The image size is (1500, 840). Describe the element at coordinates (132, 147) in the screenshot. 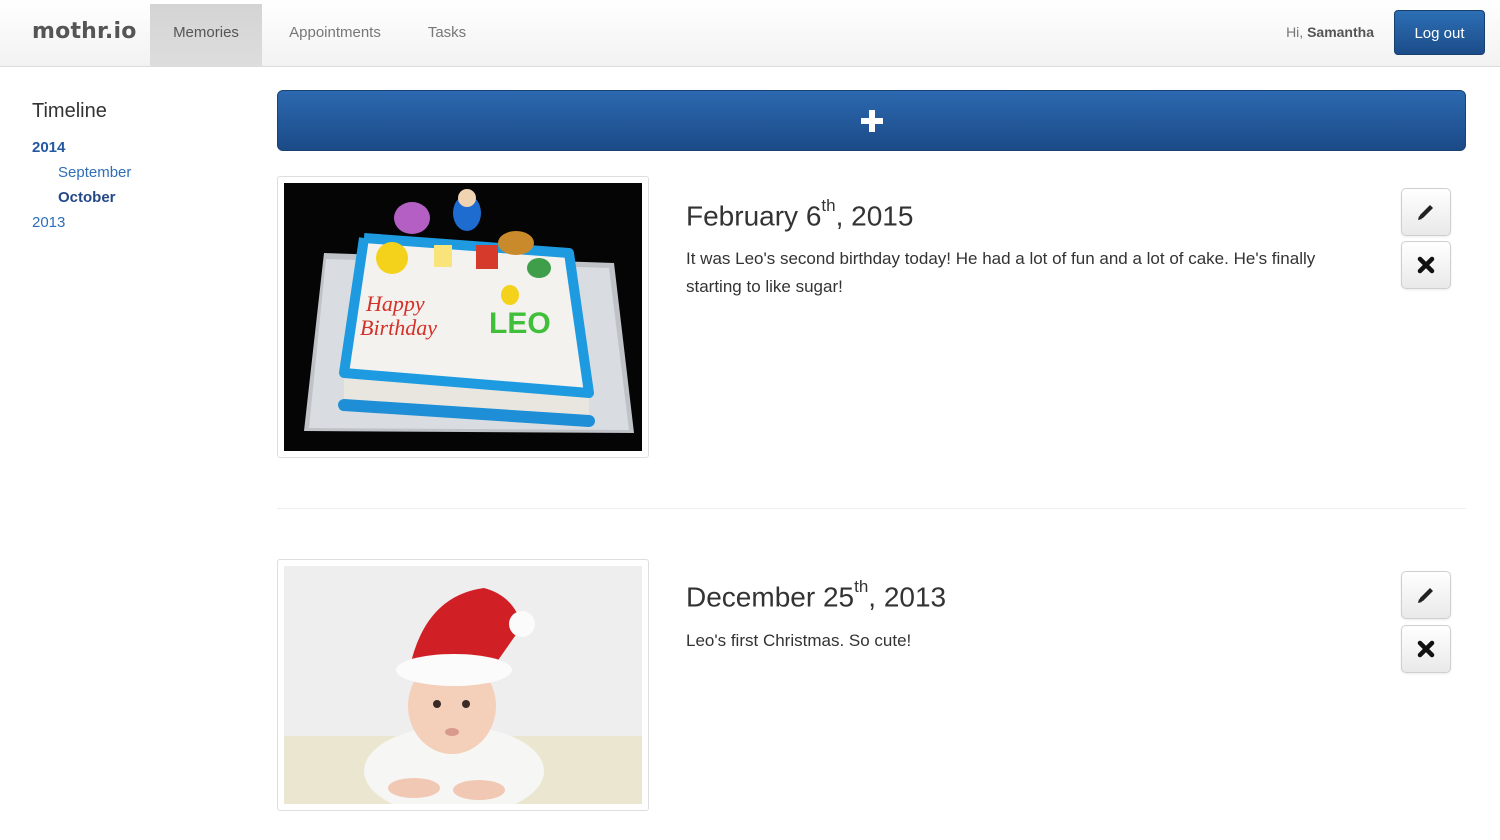

I see `timeline-year-2014: 2014` at that location.